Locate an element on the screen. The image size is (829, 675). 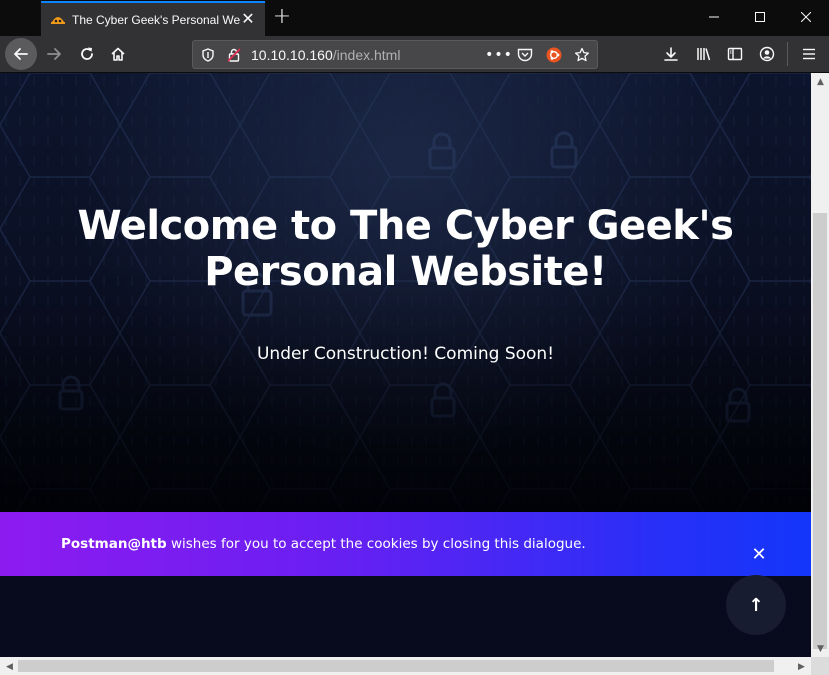
vertical-scrollbar: ▲ ▼ is located at coordinates (820, 365).